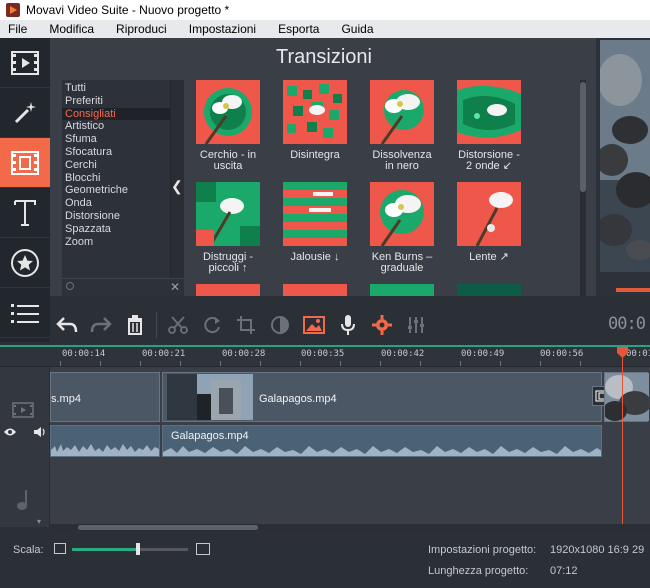 Image resolution: width=650 pixels, height=588 pixels. I want to click on menu-impostazioni: Impostazioni, so click(222, 29).